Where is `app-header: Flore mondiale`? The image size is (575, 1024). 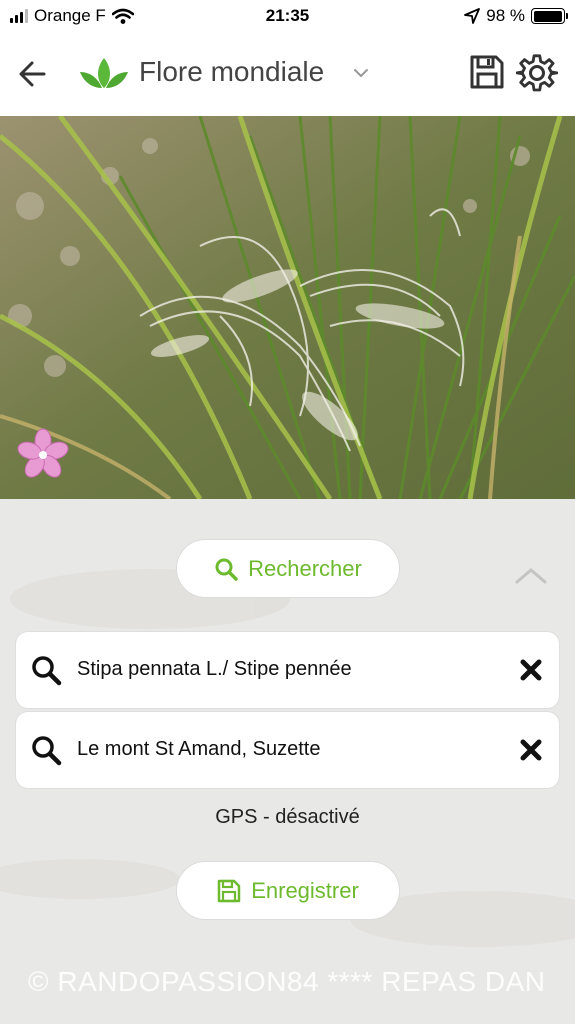
app-header: Flore mondiale is located at coordinates (287, 75).